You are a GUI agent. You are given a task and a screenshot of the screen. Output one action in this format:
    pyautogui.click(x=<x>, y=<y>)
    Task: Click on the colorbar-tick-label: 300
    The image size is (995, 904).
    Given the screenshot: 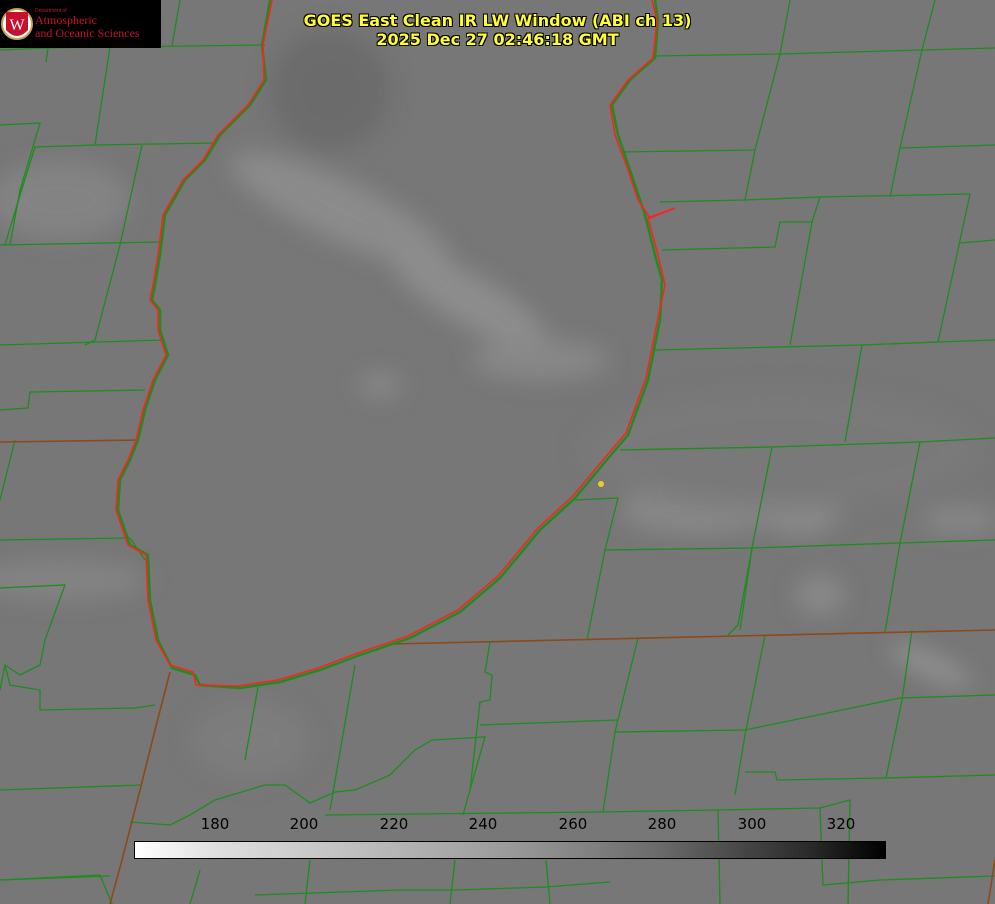 What is the action you would take?
    pyautogui.click(x=752, y=824)
    